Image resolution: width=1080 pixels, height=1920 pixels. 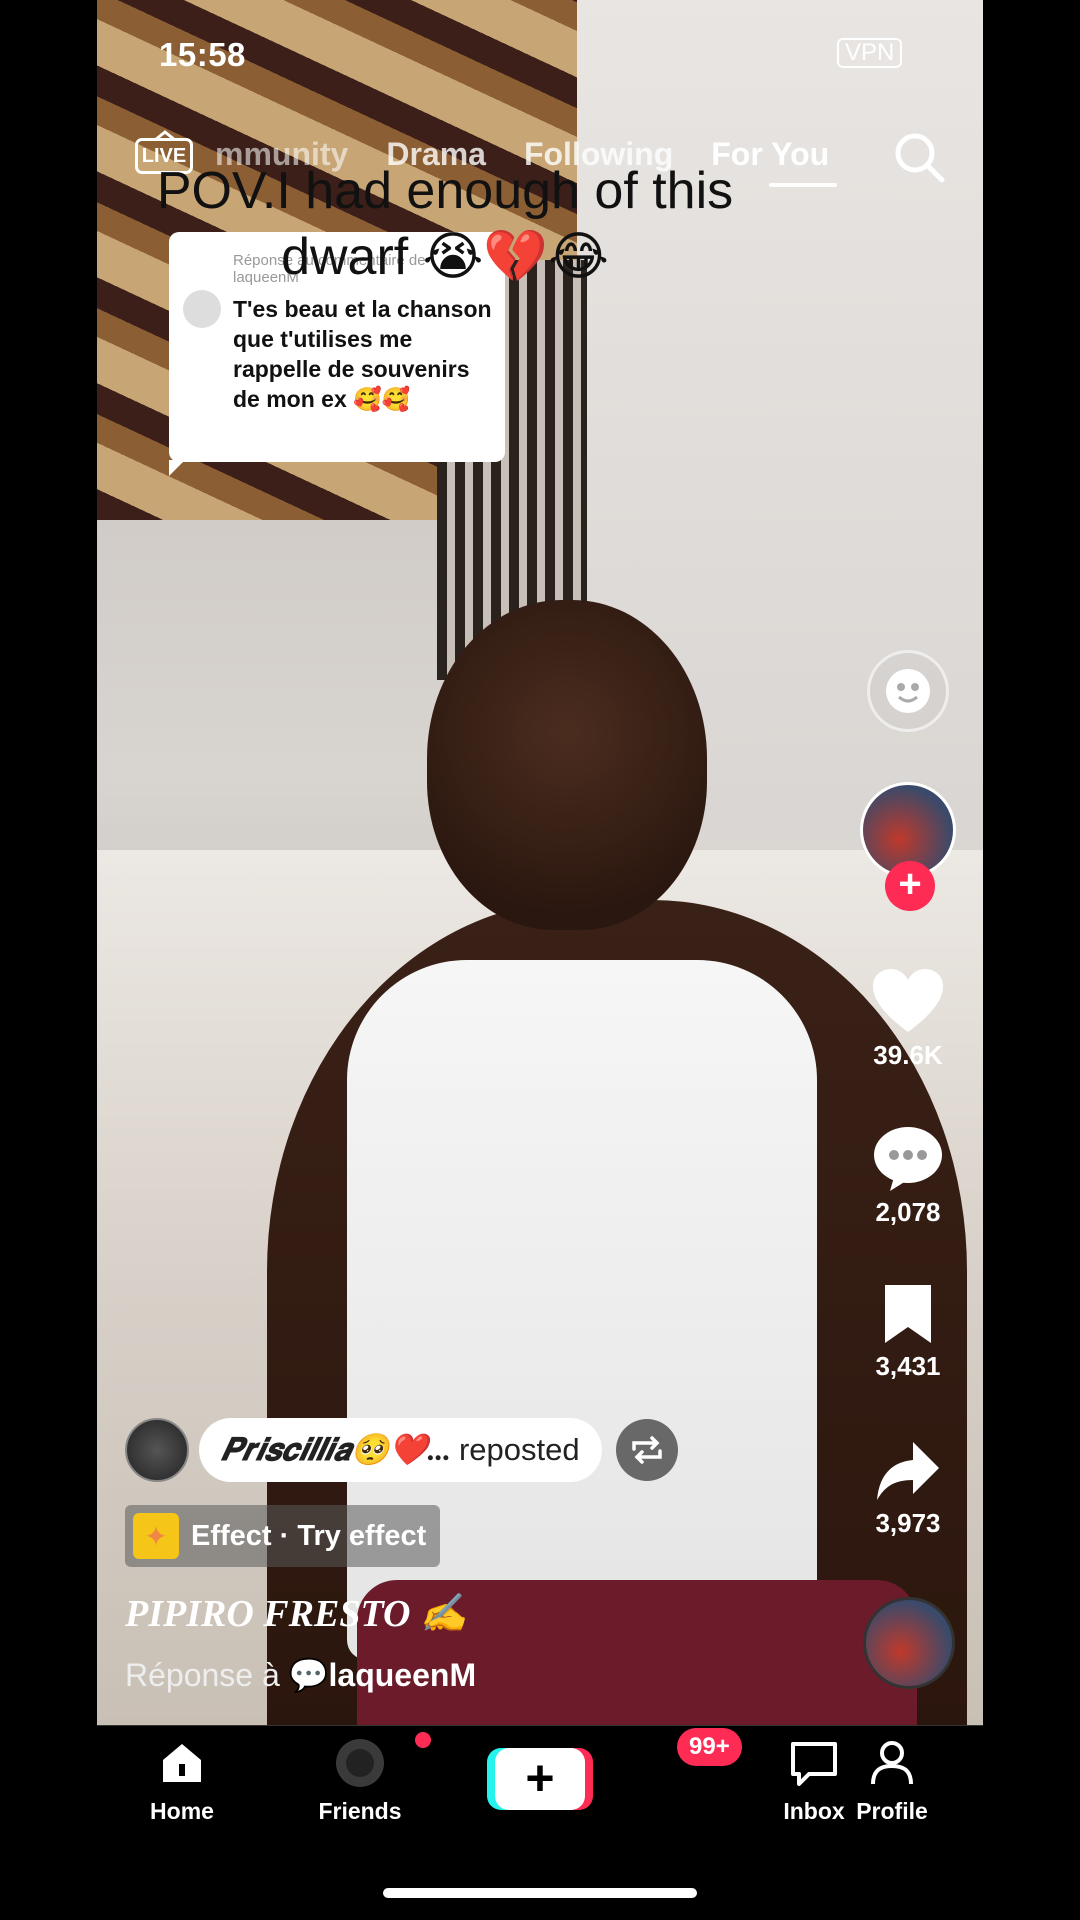 What do you see at coordinates (360, 1811) in the screenshot?
I see `nav-friends-label: Friends` at bounding box center [360, 1811].